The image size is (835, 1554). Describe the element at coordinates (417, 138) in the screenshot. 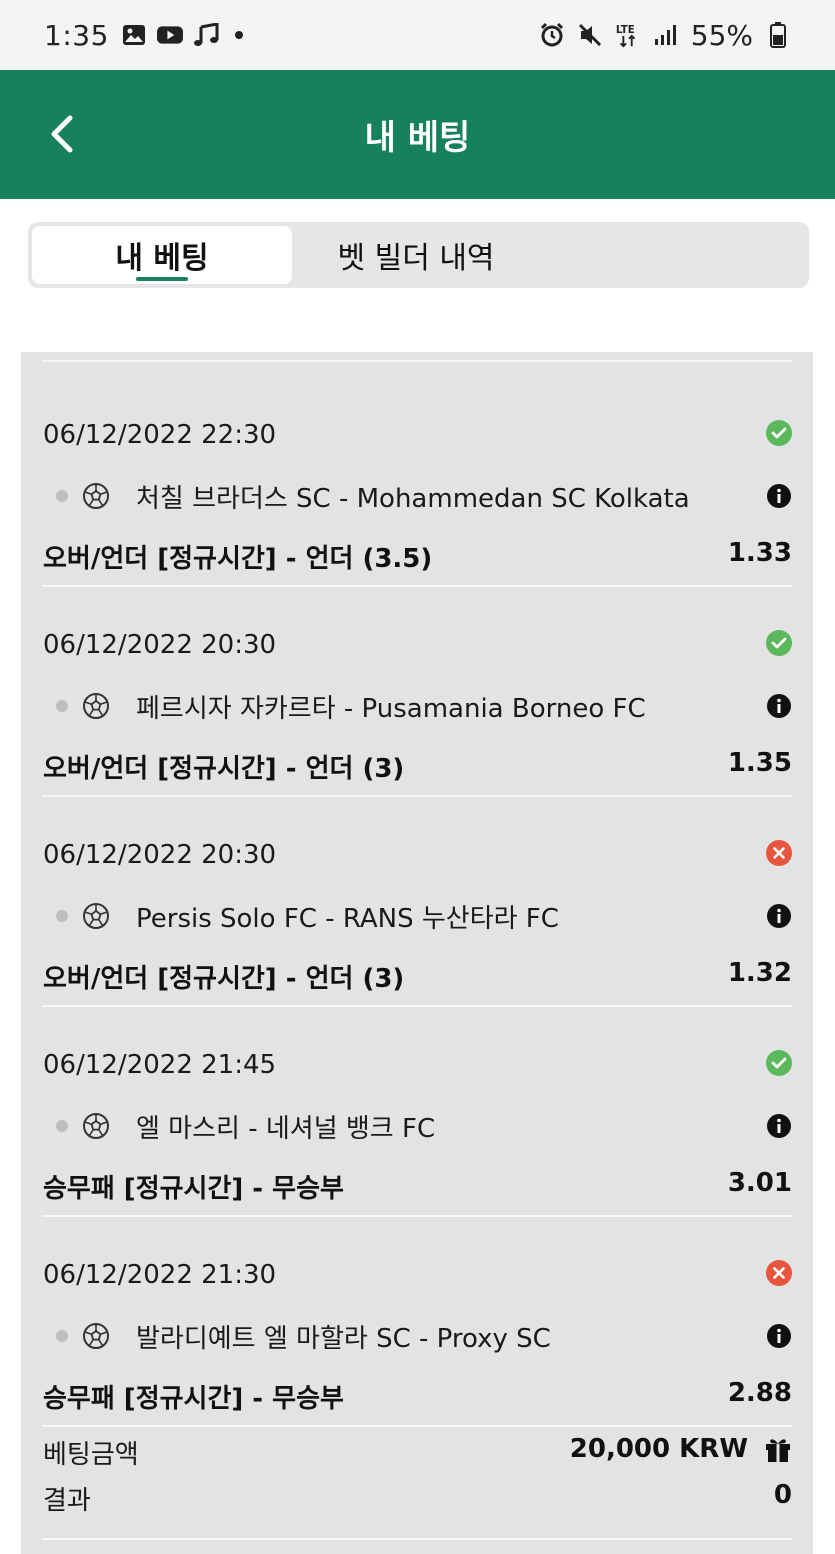

I see `page-title: 내 베팅` at that location.